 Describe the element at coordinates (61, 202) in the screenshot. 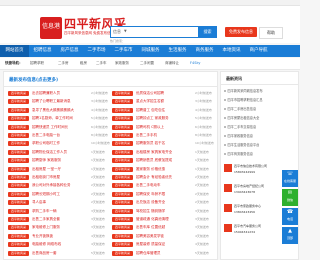

I see `listing-title-link: 寻人启事` at that location.